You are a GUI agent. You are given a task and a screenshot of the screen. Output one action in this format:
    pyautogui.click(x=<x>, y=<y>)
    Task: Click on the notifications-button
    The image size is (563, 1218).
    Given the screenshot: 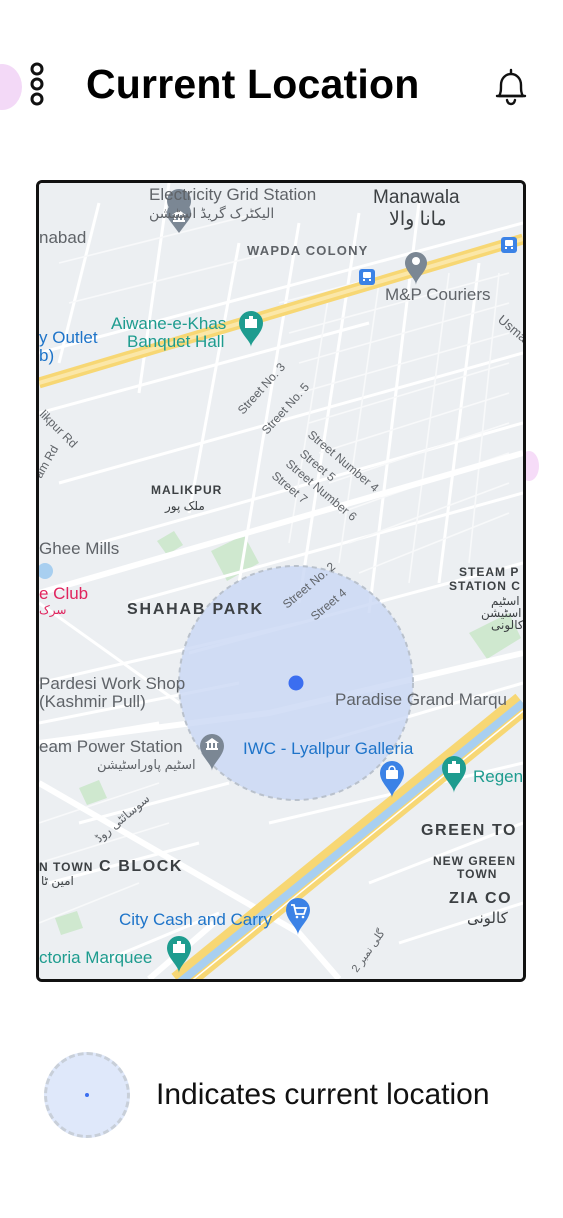 What is the action you would take?
    pyautogui.click(x=511, y=87)
    